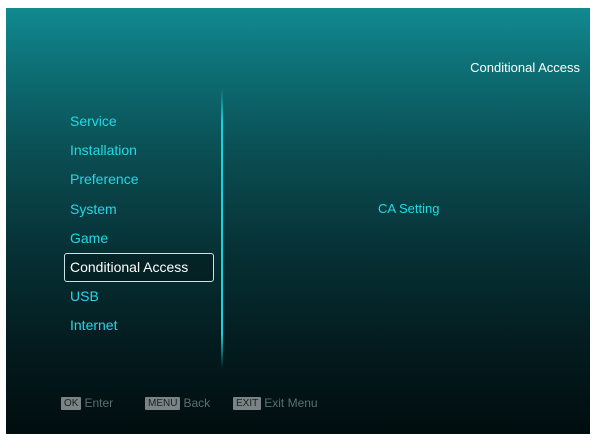 The image size is (595, 440). Describe the element at coordinates (139, 238) in the screenshot. I see `menu-item-game: Game` at that location.